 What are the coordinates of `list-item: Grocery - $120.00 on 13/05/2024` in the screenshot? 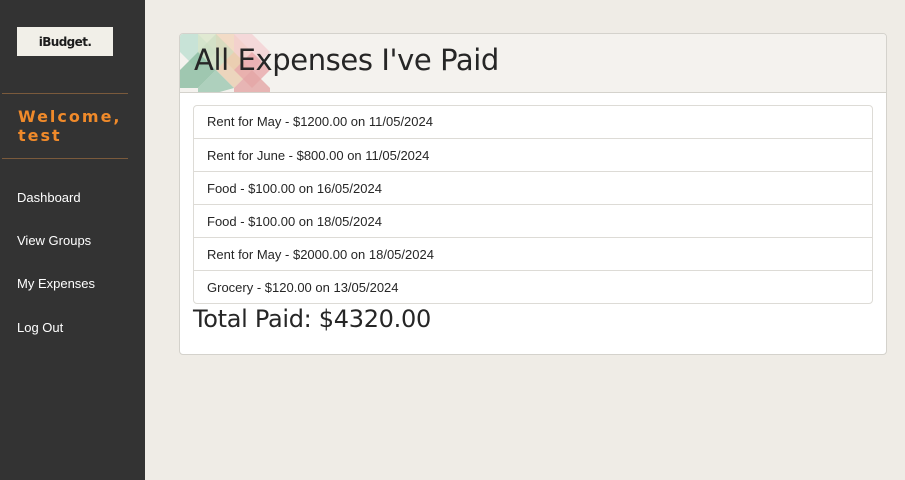 It's located at (533, 286).